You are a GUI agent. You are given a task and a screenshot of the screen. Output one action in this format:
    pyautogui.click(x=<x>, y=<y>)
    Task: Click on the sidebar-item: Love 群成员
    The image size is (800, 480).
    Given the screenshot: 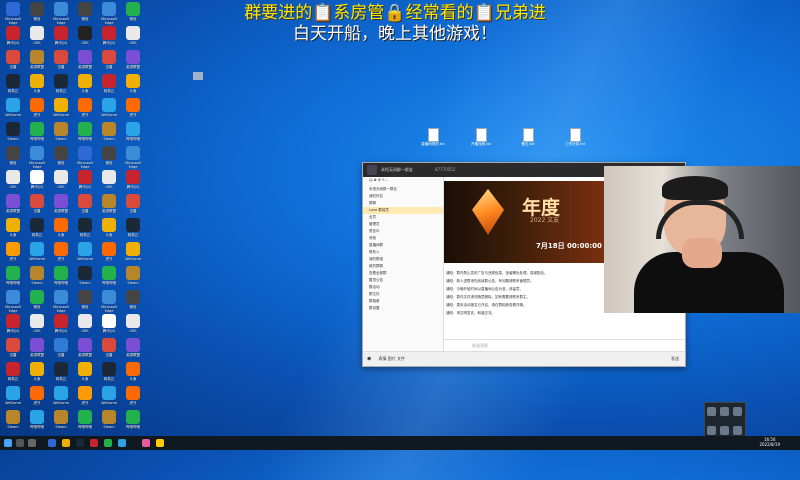 What is the action you would take?
    pyautogui.click(x=403, y=210)
    